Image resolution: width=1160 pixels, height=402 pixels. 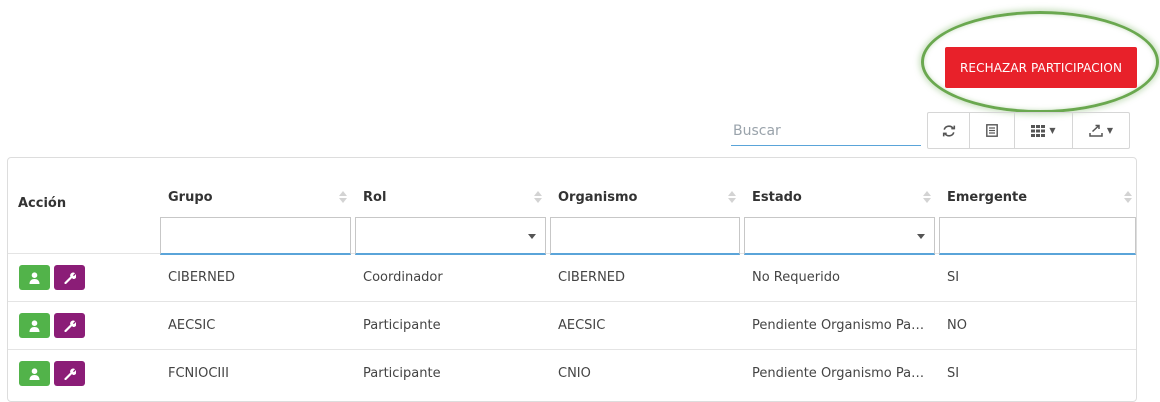 I want to click on column-header-grupo: Grupo, so click(x=255, y=206).